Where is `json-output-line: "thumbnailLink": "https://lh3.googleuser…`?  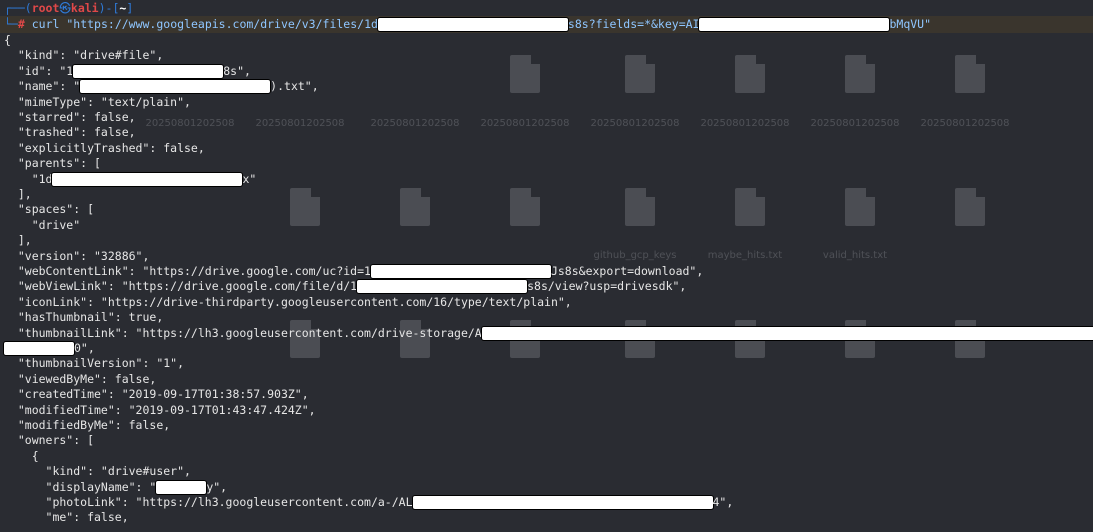 json-output-line: "thumbnailLink": "https://lh3.googleuser… is located at coordinates (548, 333).